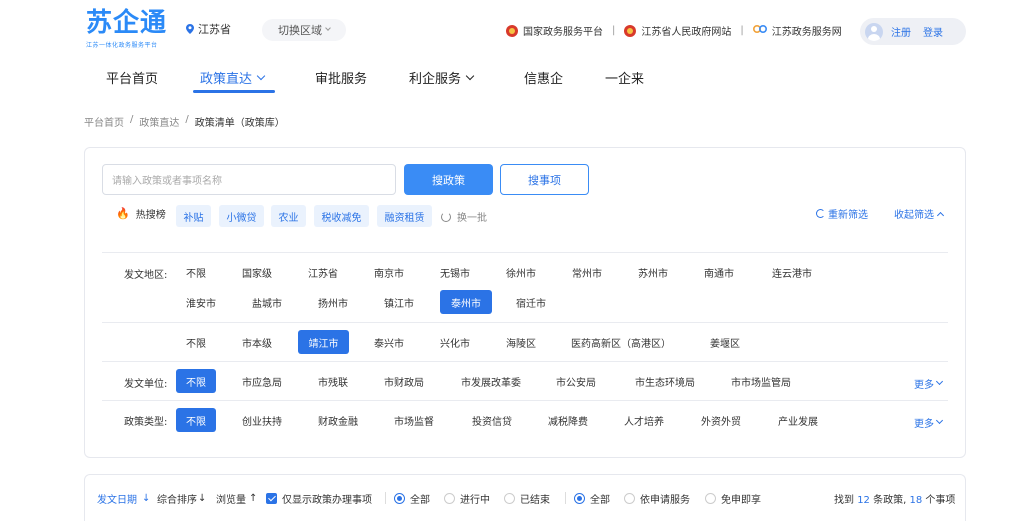  What do you see at coordinates (338, 420) in the screenshot?
I see `type-option: 财政金融` at bounding box center [338, 420].